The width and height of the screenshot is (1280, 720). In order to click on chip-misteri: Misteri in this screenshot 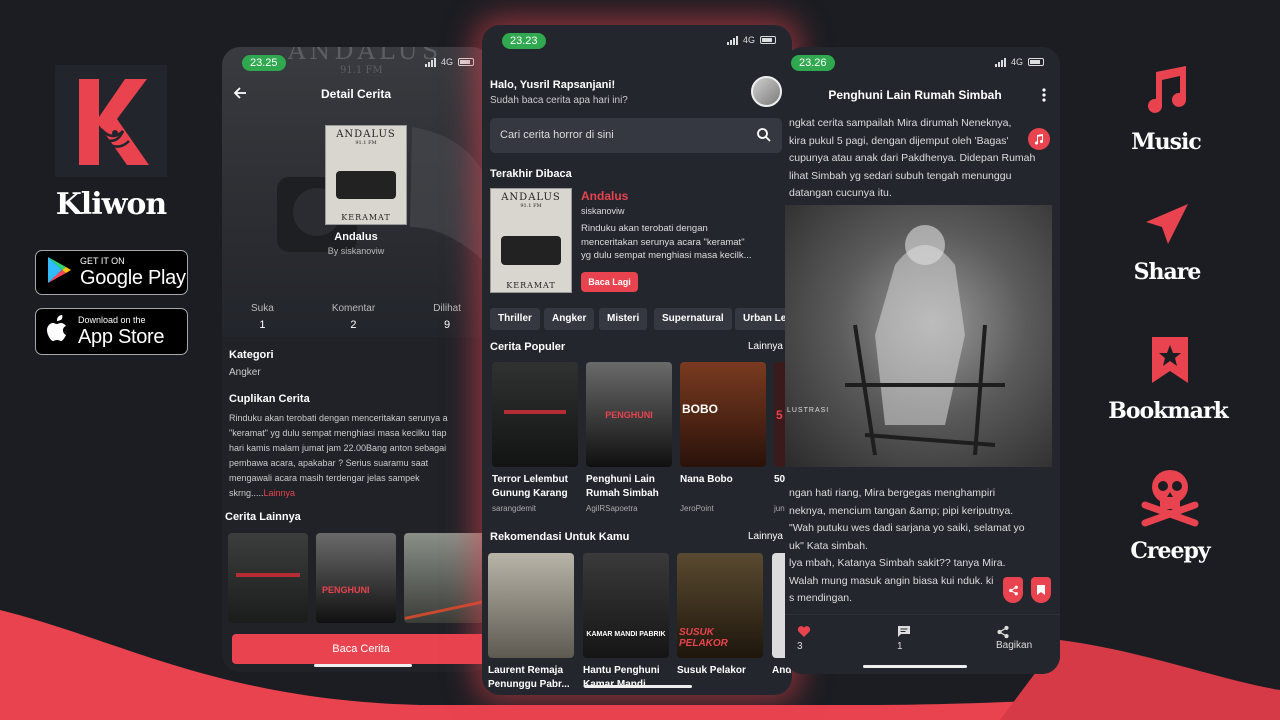, I will do `click(623, 319)`.